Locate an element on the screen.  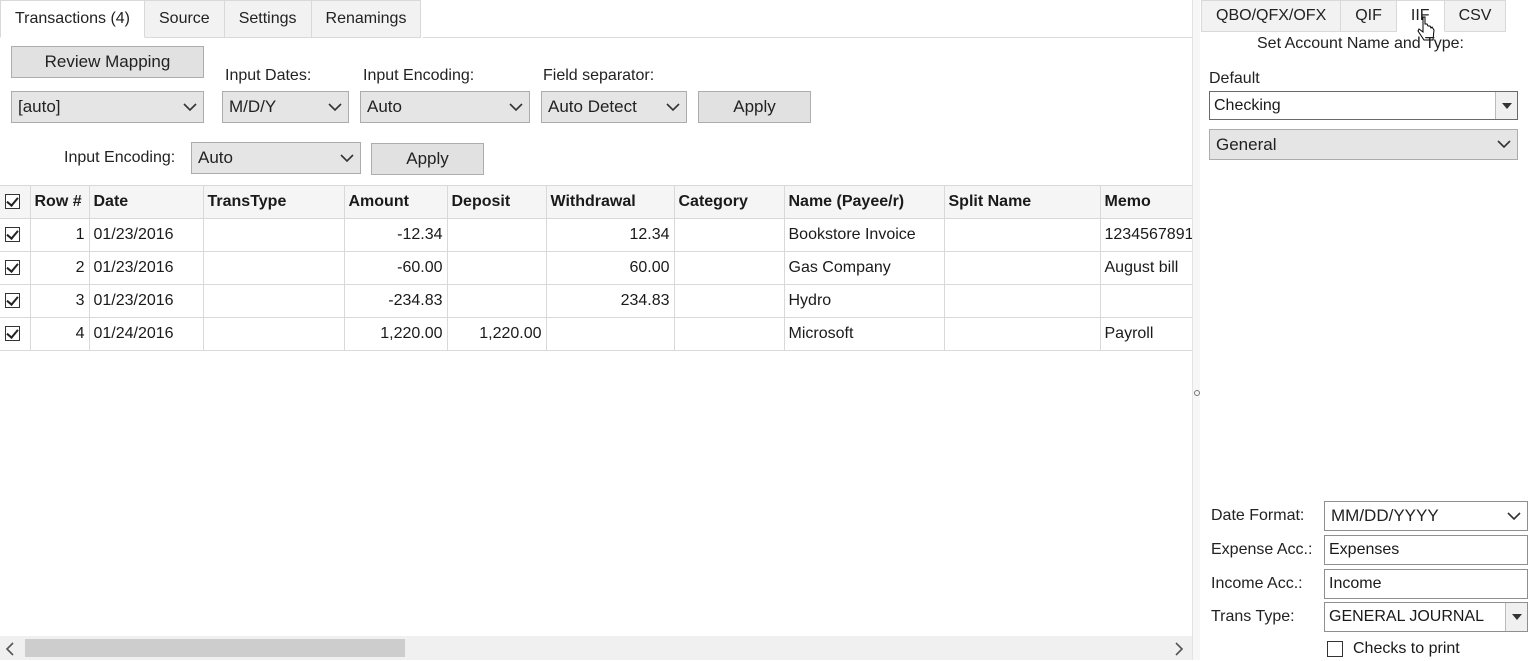
account-name-combo: Checking is located at coordinates (1363, 105).